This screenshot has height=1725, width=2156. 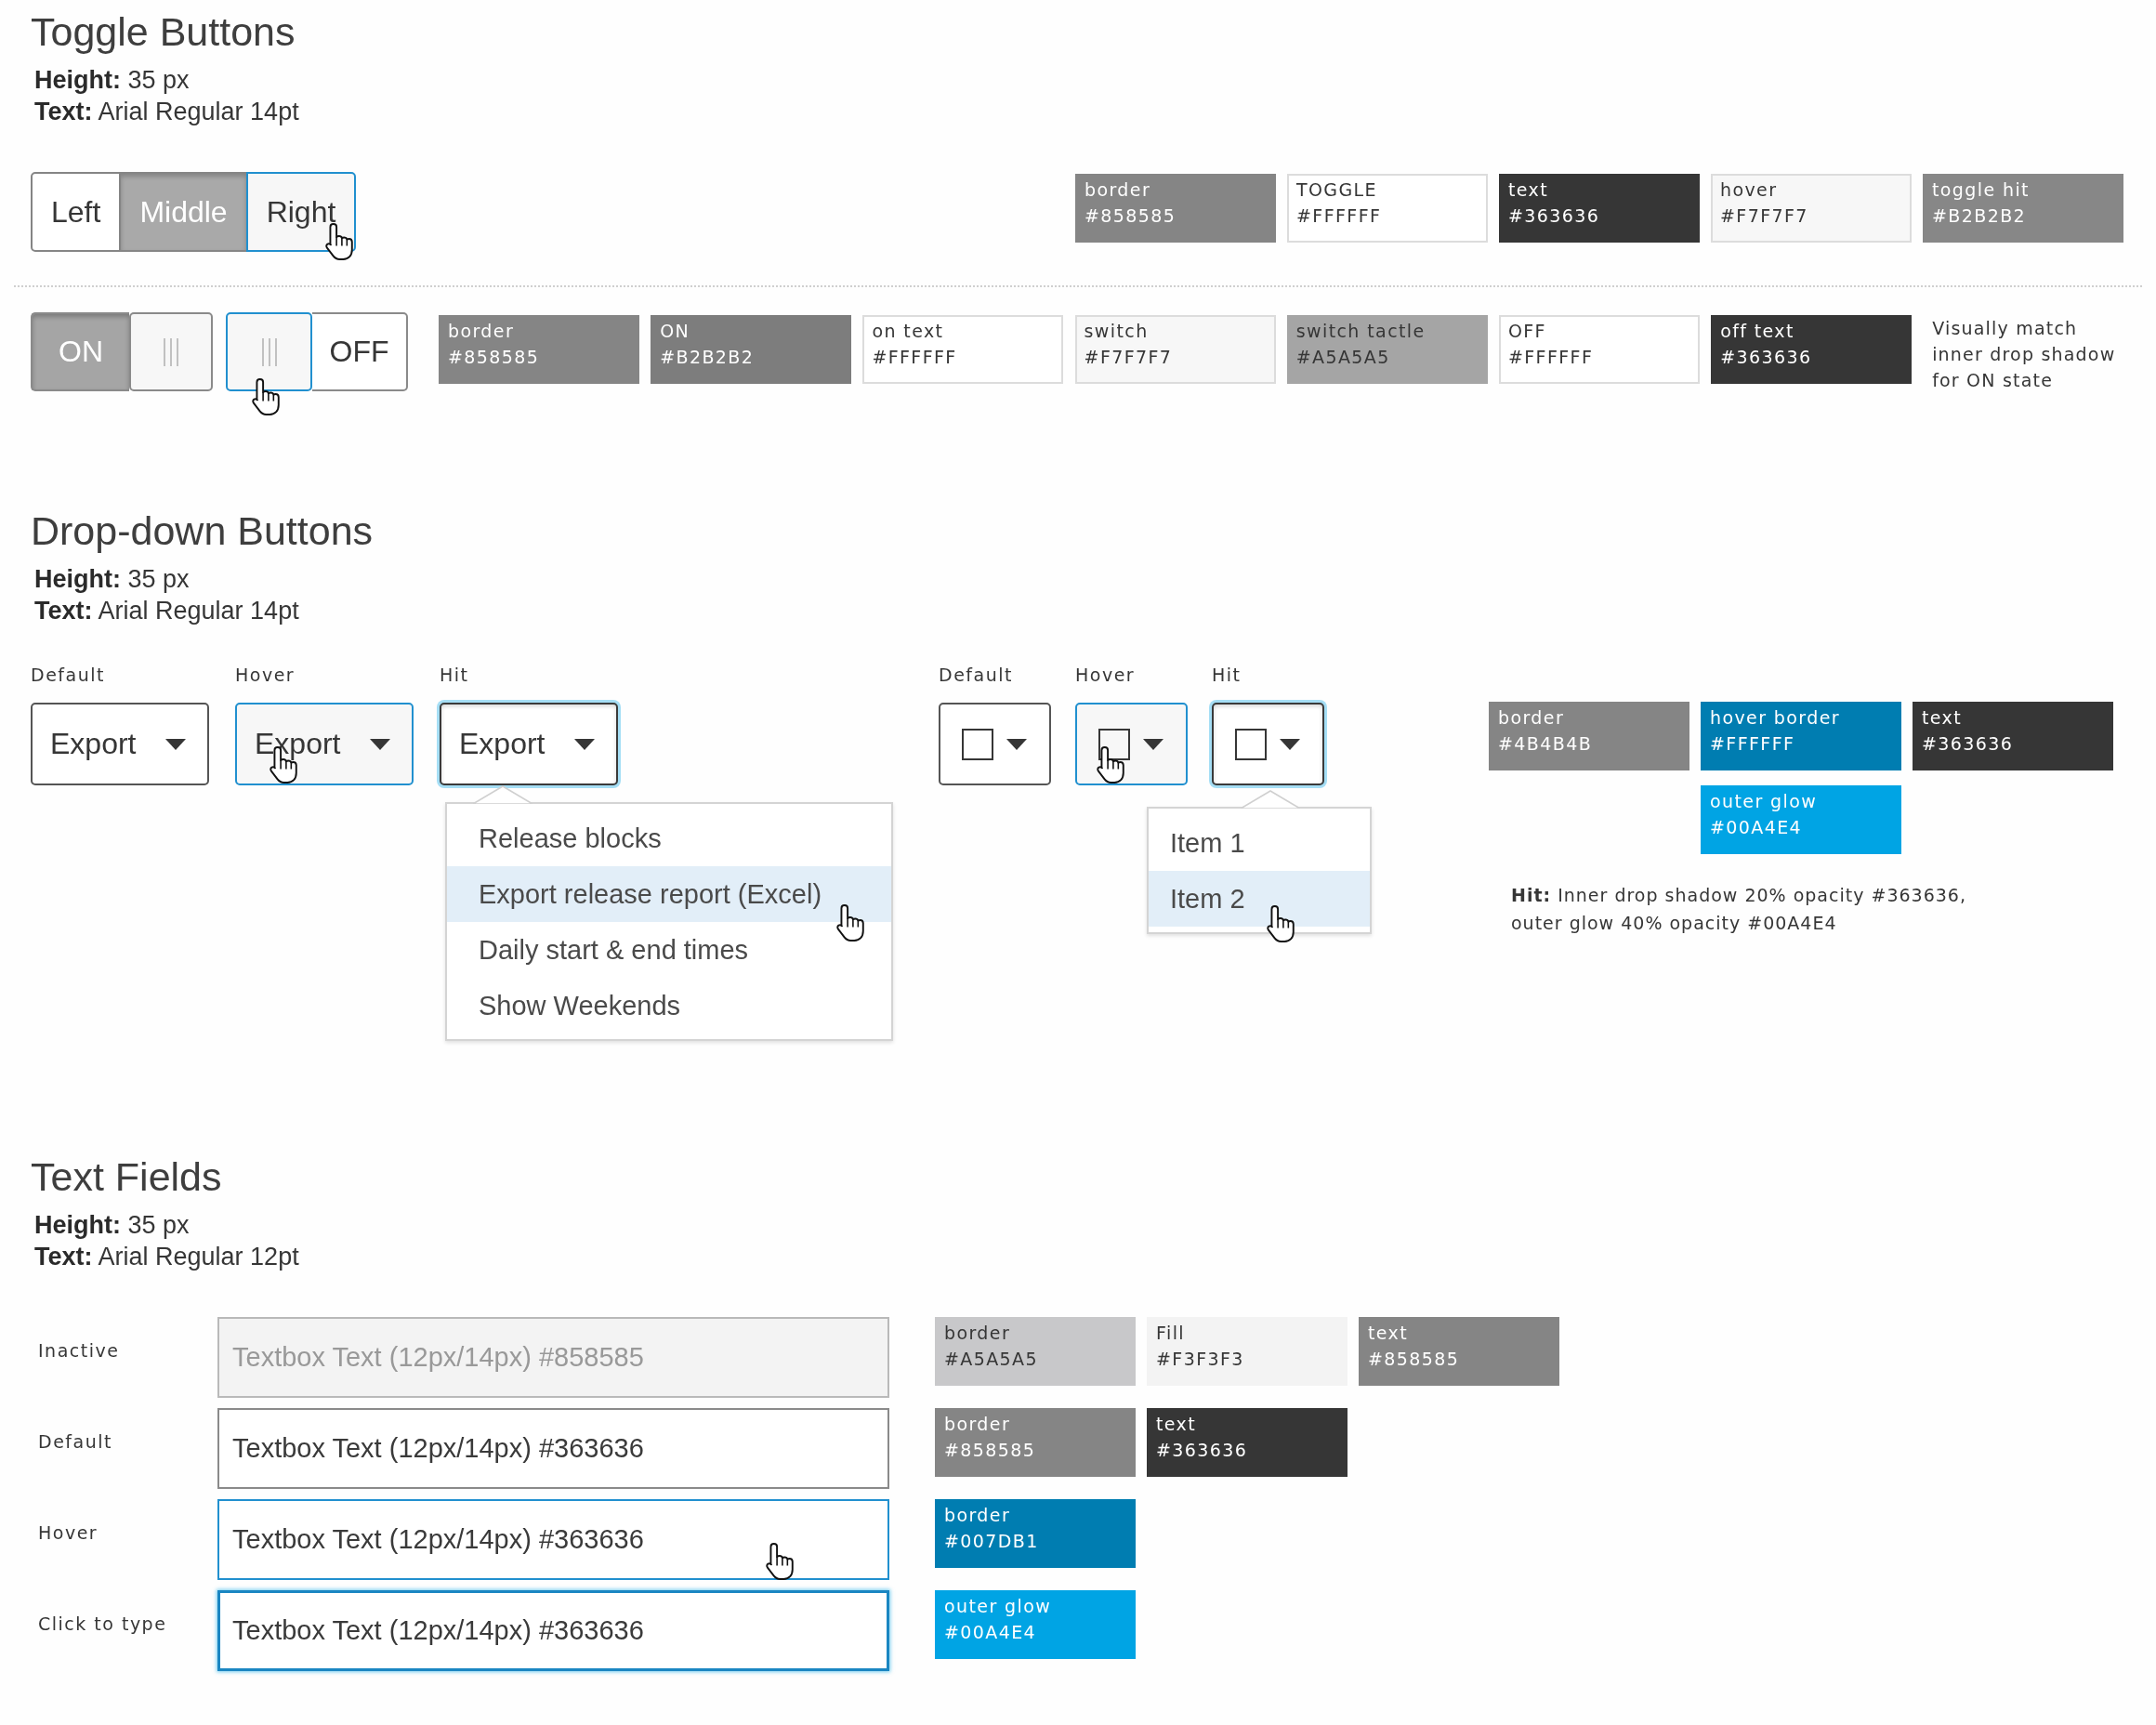 I want to click on swatch-label: OFF, so click(x=1527, y=331).